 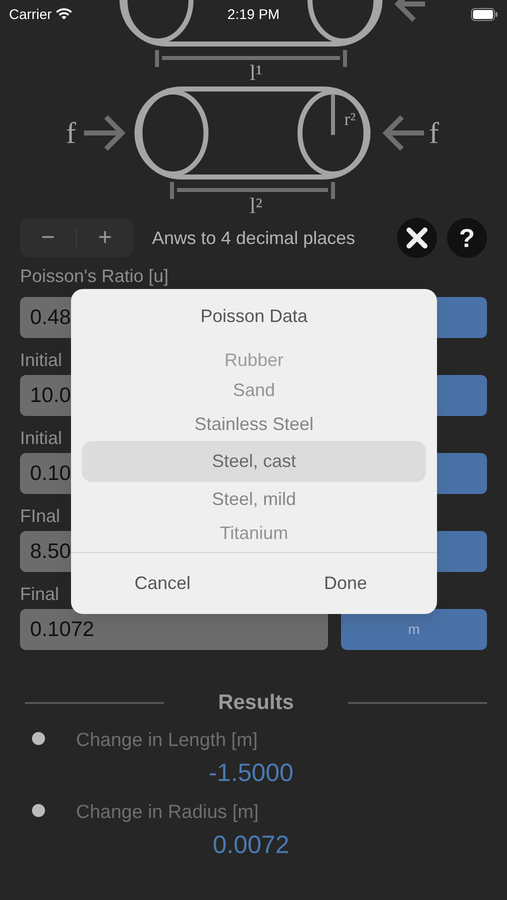 I want to click on result-label: Change in Radius [m], so click(x=167, y=813).